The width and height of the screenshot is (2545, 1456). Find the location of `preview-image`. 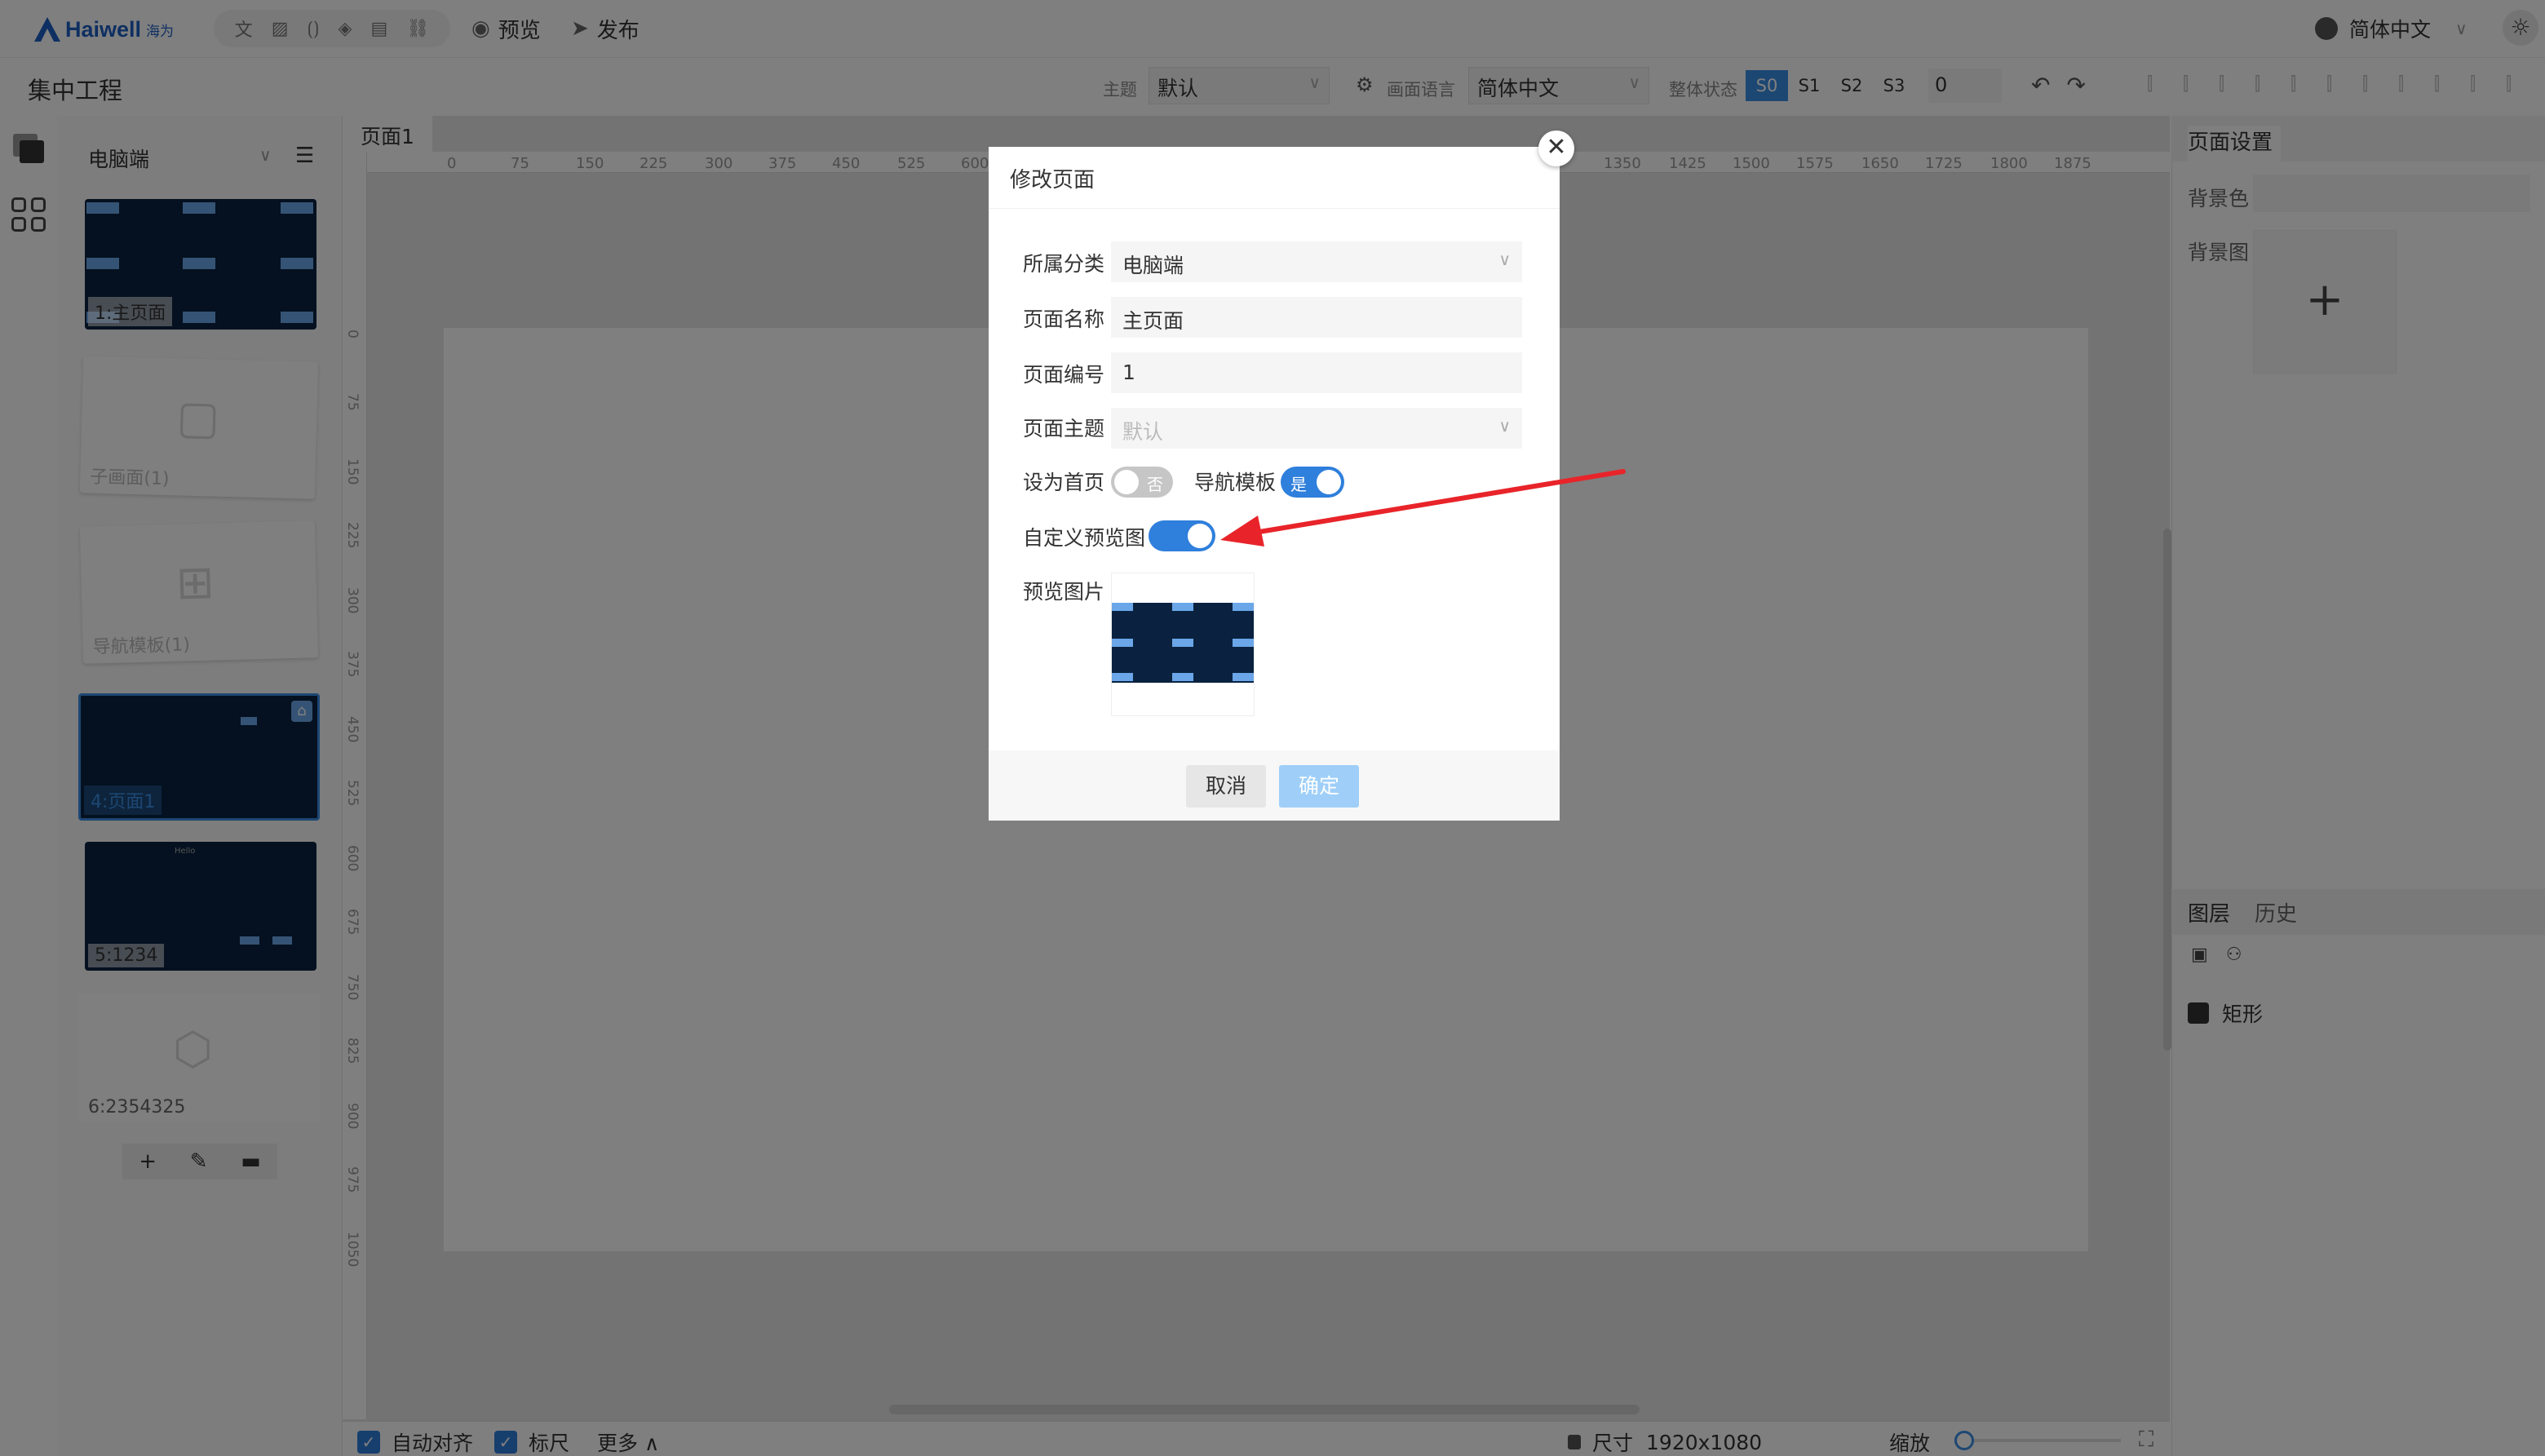

preview-image is located at coordinates (1183, 644).